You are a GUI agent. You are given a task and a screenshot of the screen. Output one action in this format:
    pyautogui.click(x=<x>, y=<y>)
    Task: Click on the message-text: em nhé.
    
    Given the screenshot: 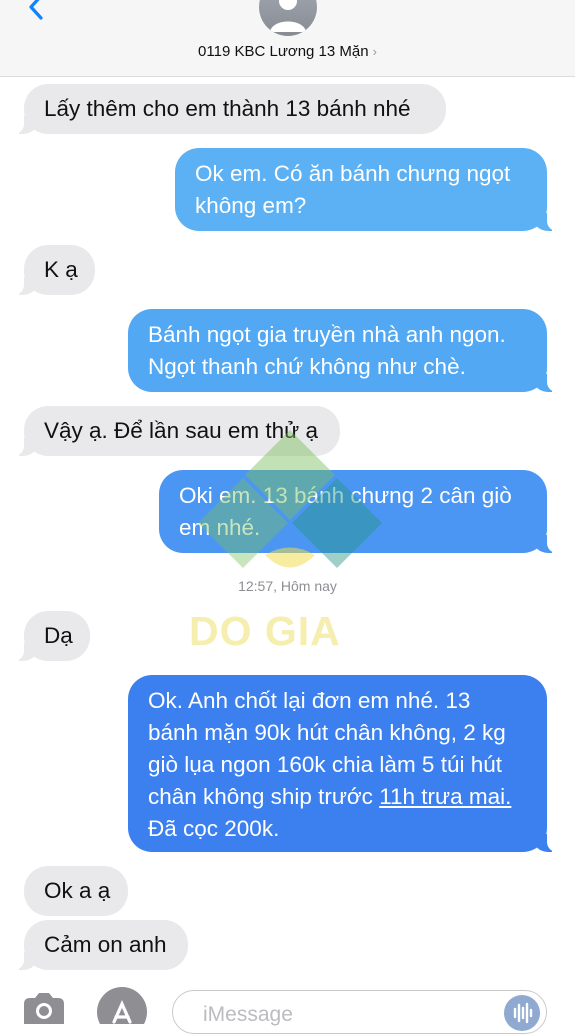 What is the action you would take?
    pyautogui.click(x=220, y=527)
    